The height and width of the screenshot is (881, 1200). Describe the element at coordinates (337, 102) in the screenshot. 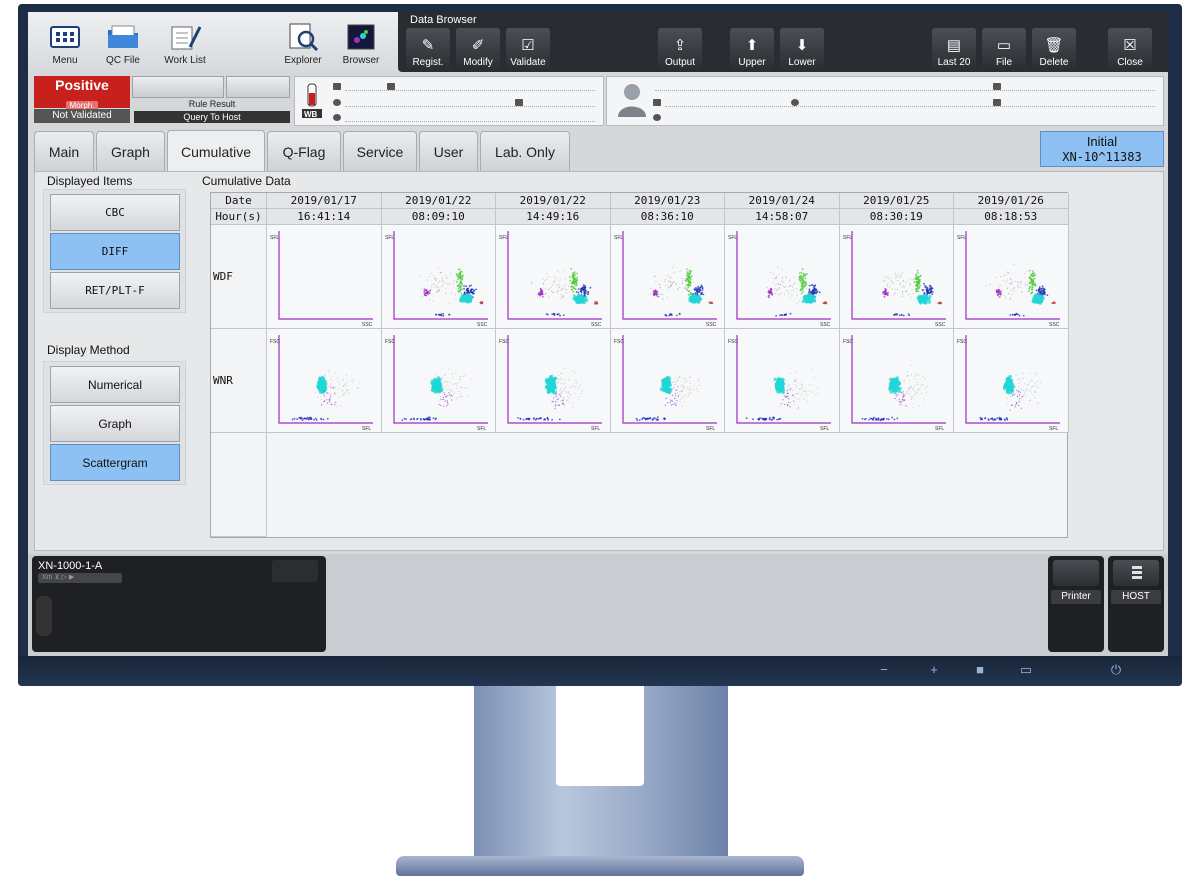

I see `clock-icon` at that location.